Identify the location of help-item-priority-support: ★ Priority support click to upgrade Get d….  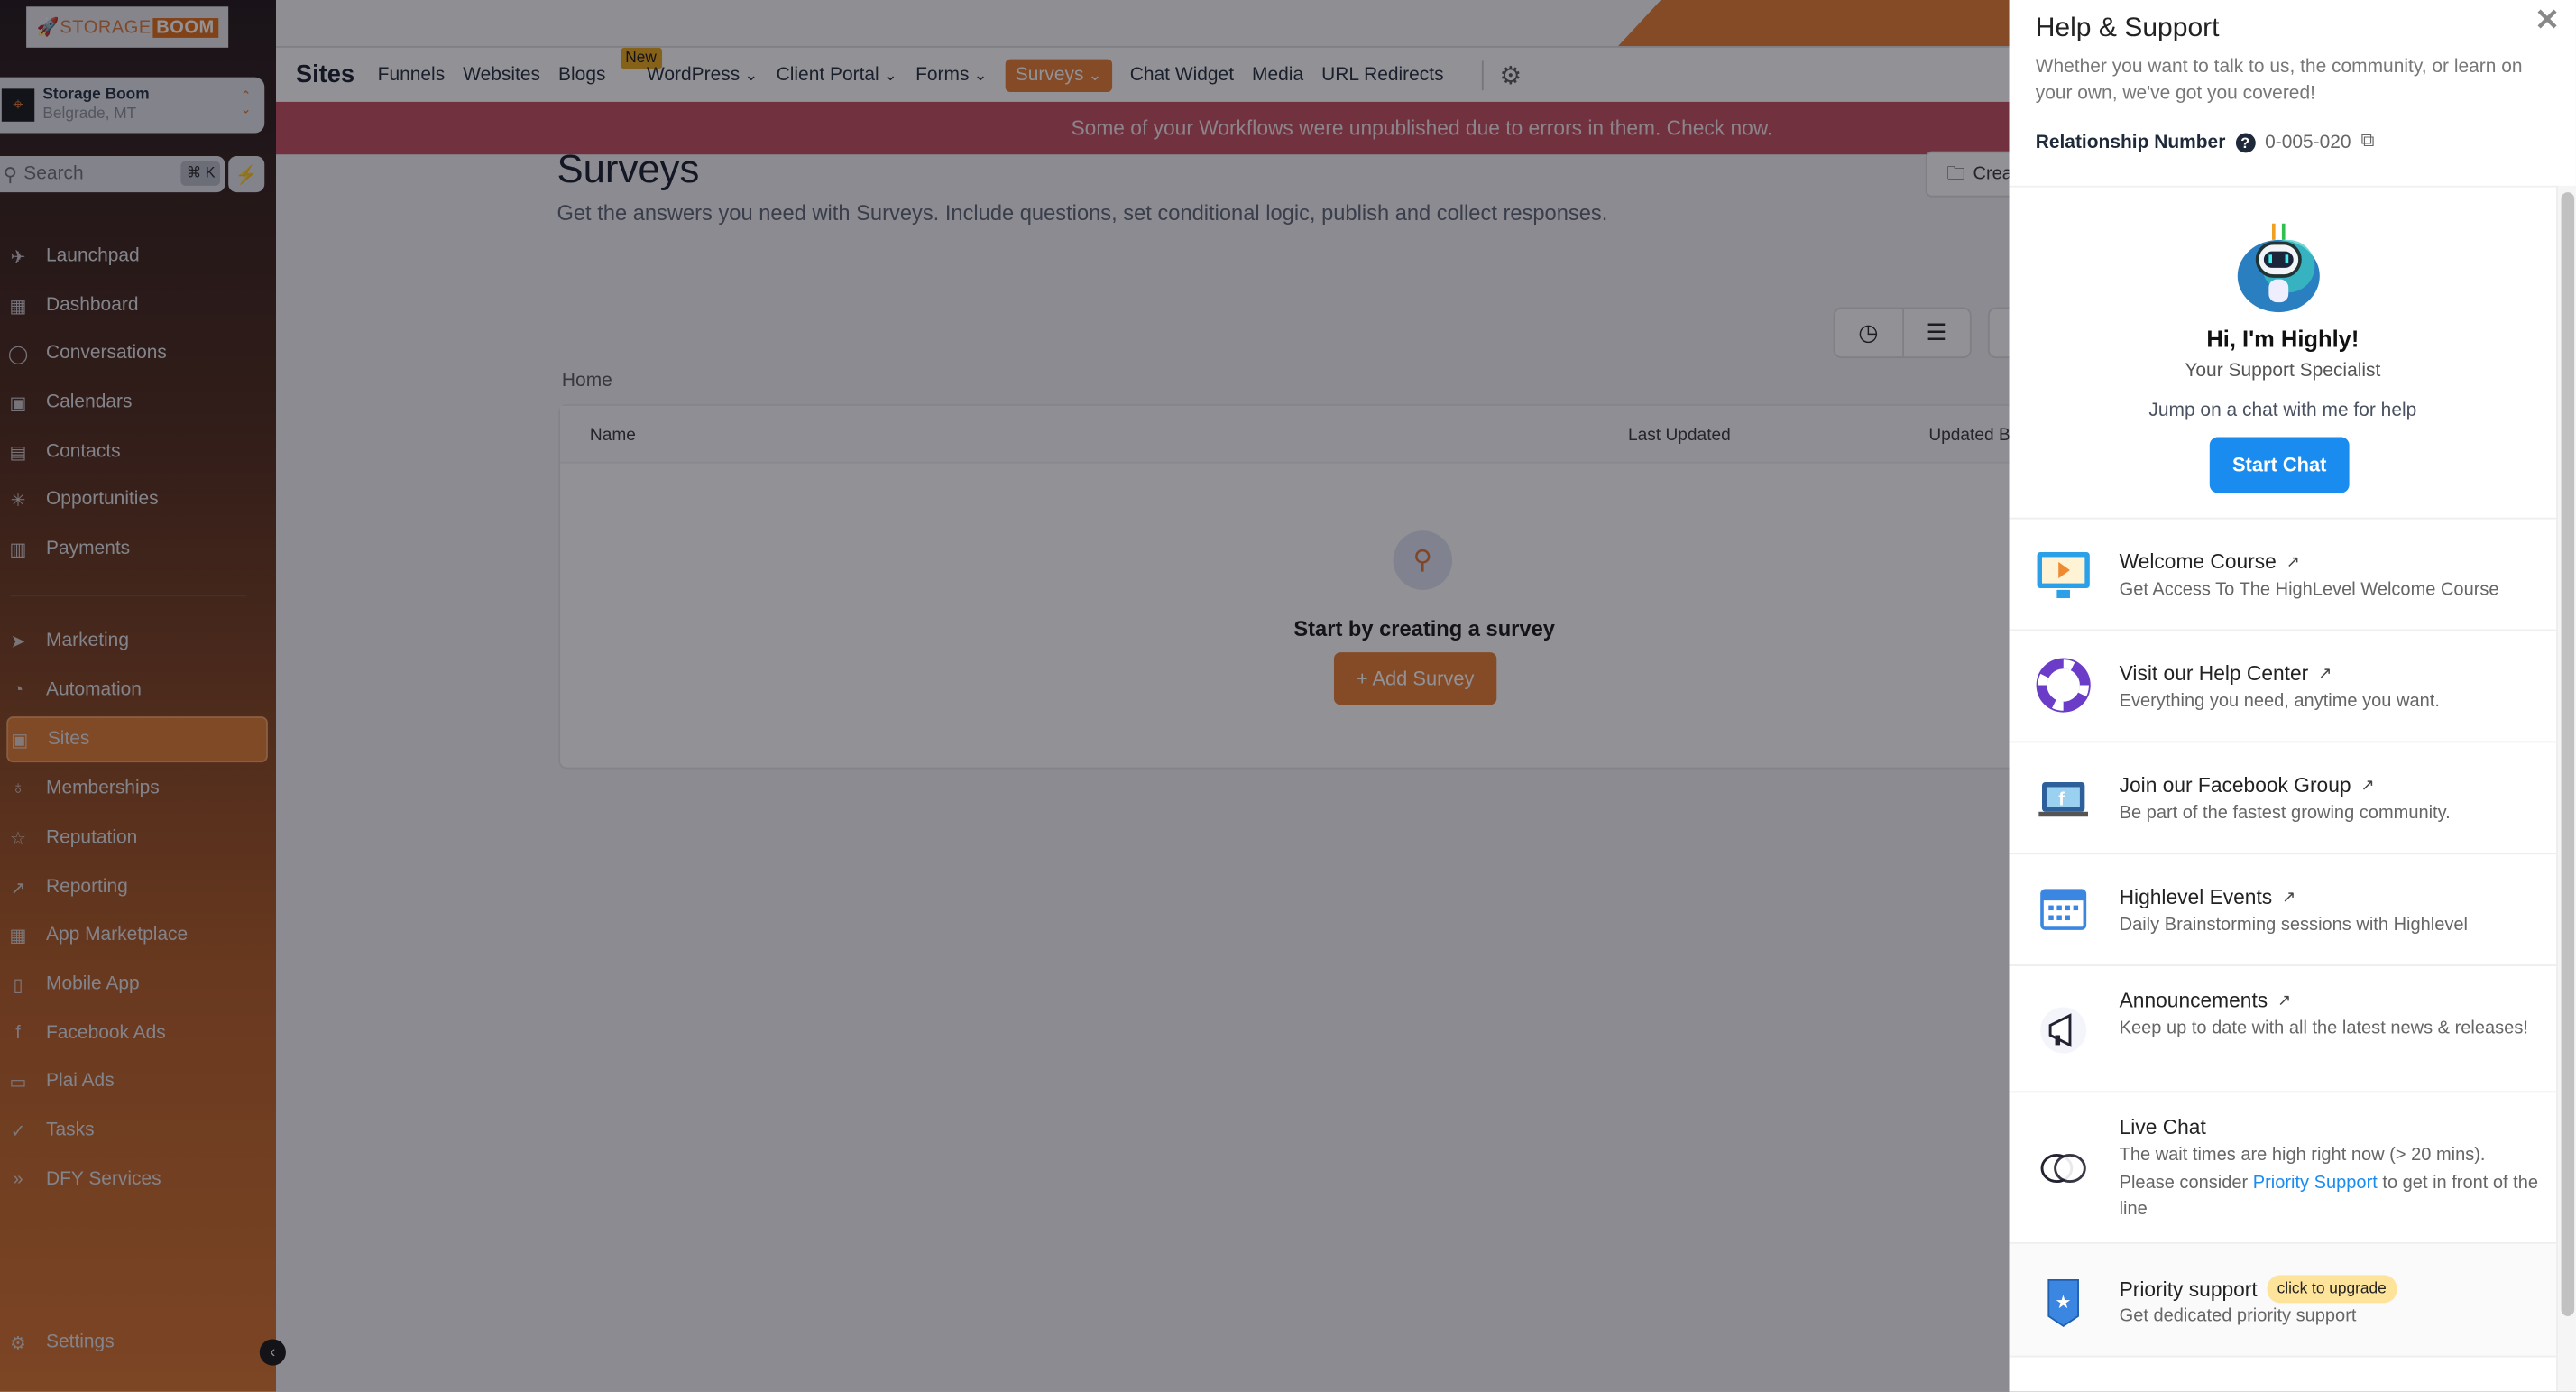
(2283, 1300).